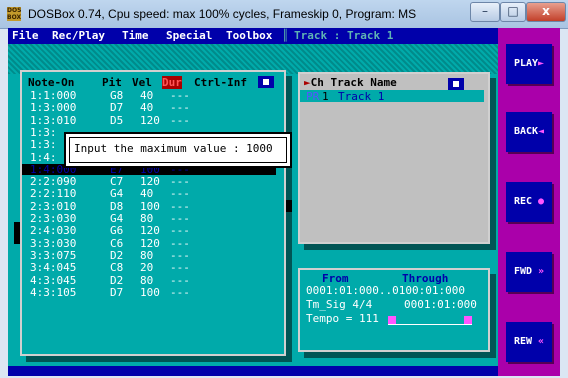 The height and width of the screenshot is (378, 568). I want to click on time-signature: Tm_Sig 4/4, so click(339, 304).